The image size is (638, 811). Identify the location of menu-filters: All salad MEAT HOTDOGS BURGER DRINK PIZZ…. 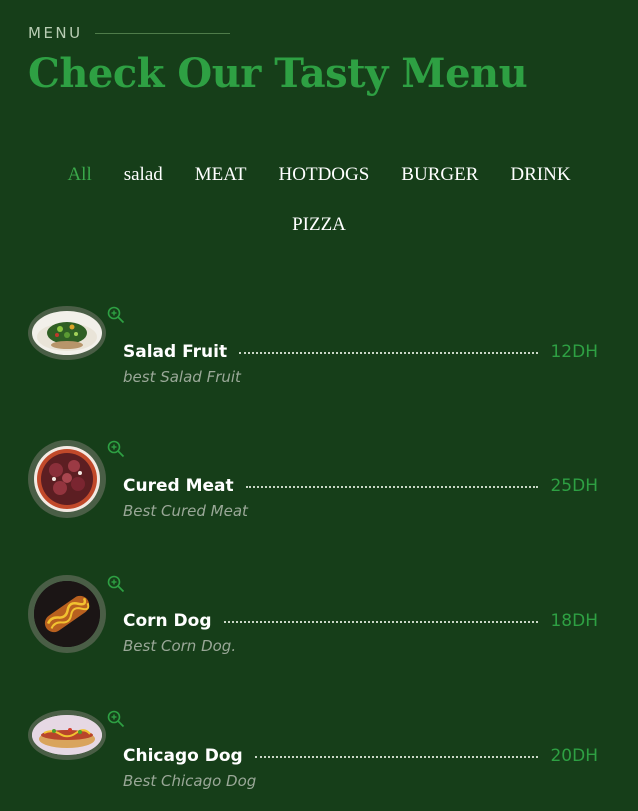
(319, 200).